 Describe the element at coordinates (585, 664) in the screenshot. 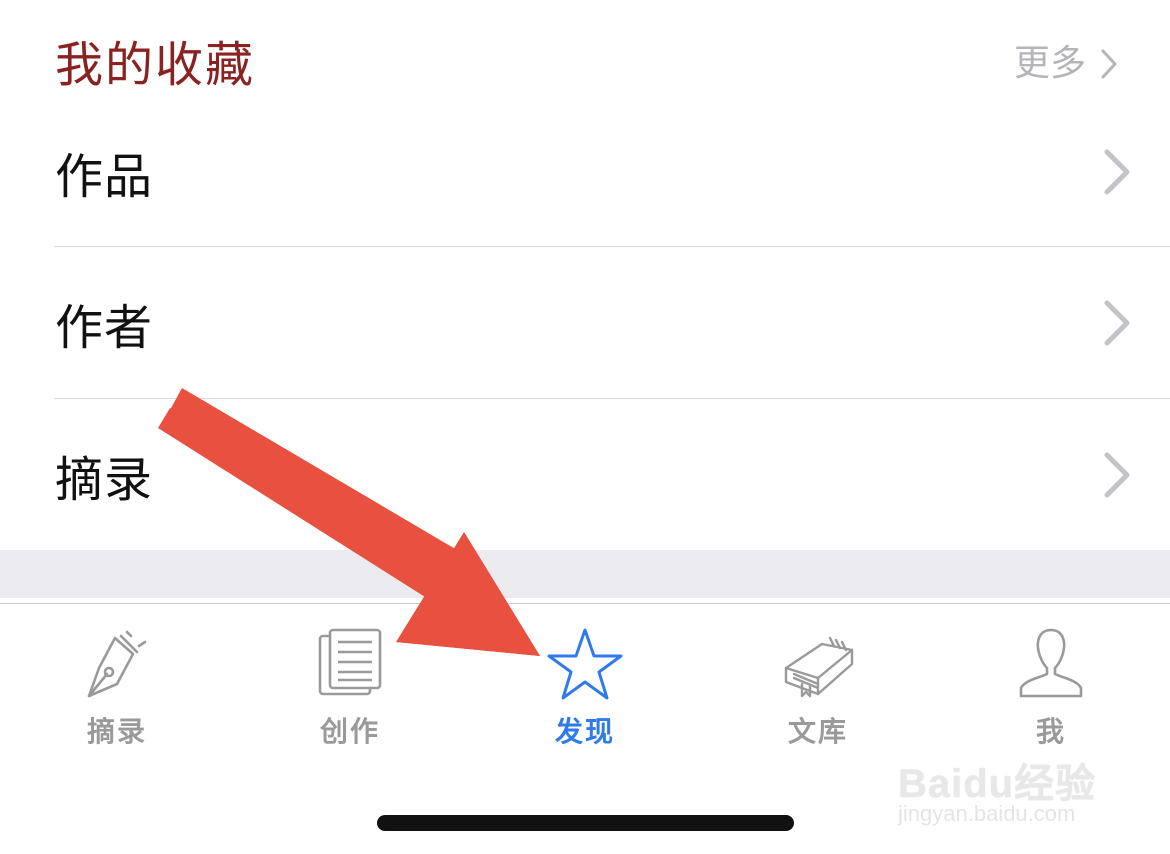

I see `star-icon` at that location.